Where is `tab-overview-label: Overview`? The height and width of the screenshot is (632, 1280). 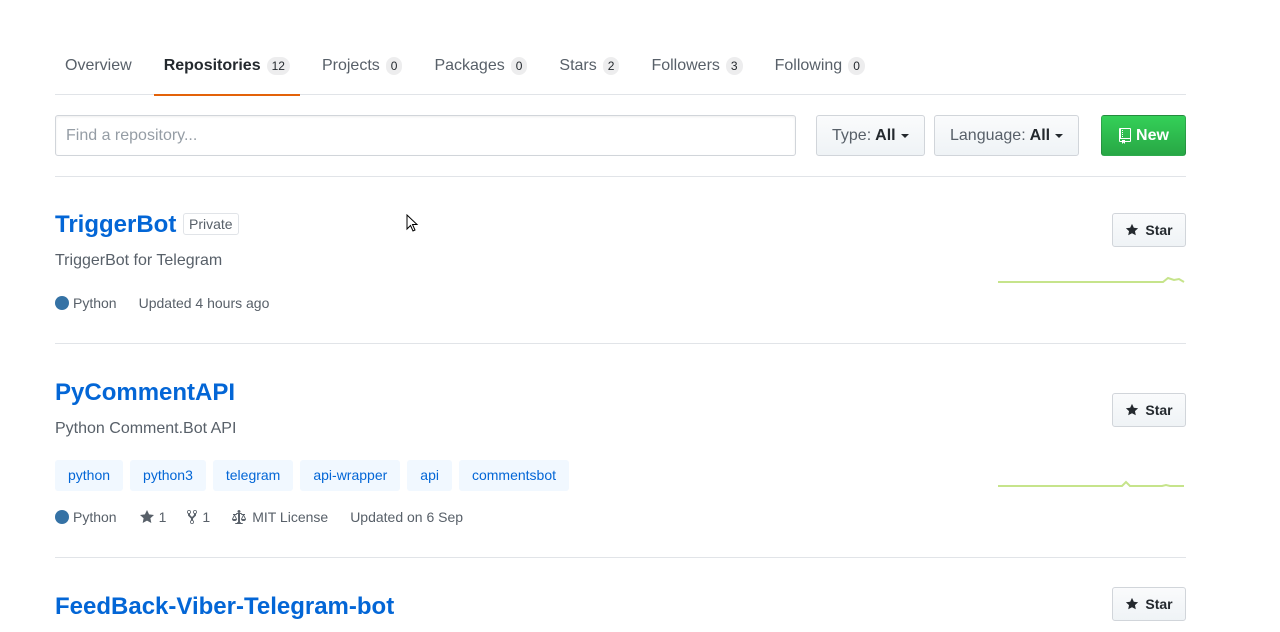 tab-overview-label: Overview is located at coordinates (98, 65).